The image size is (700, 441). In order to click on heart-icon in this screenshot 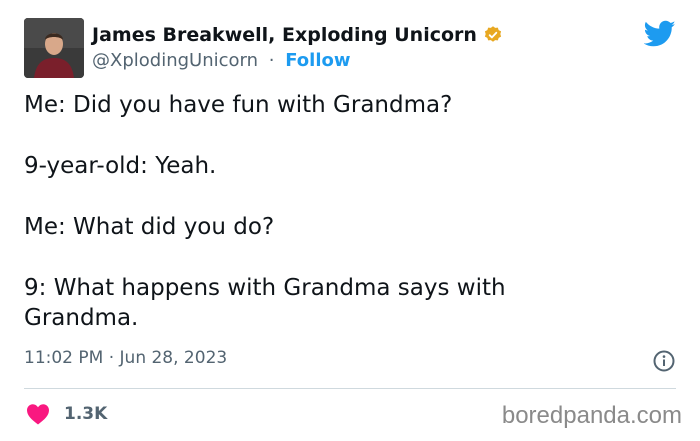, I will do `click(38, 414)`.